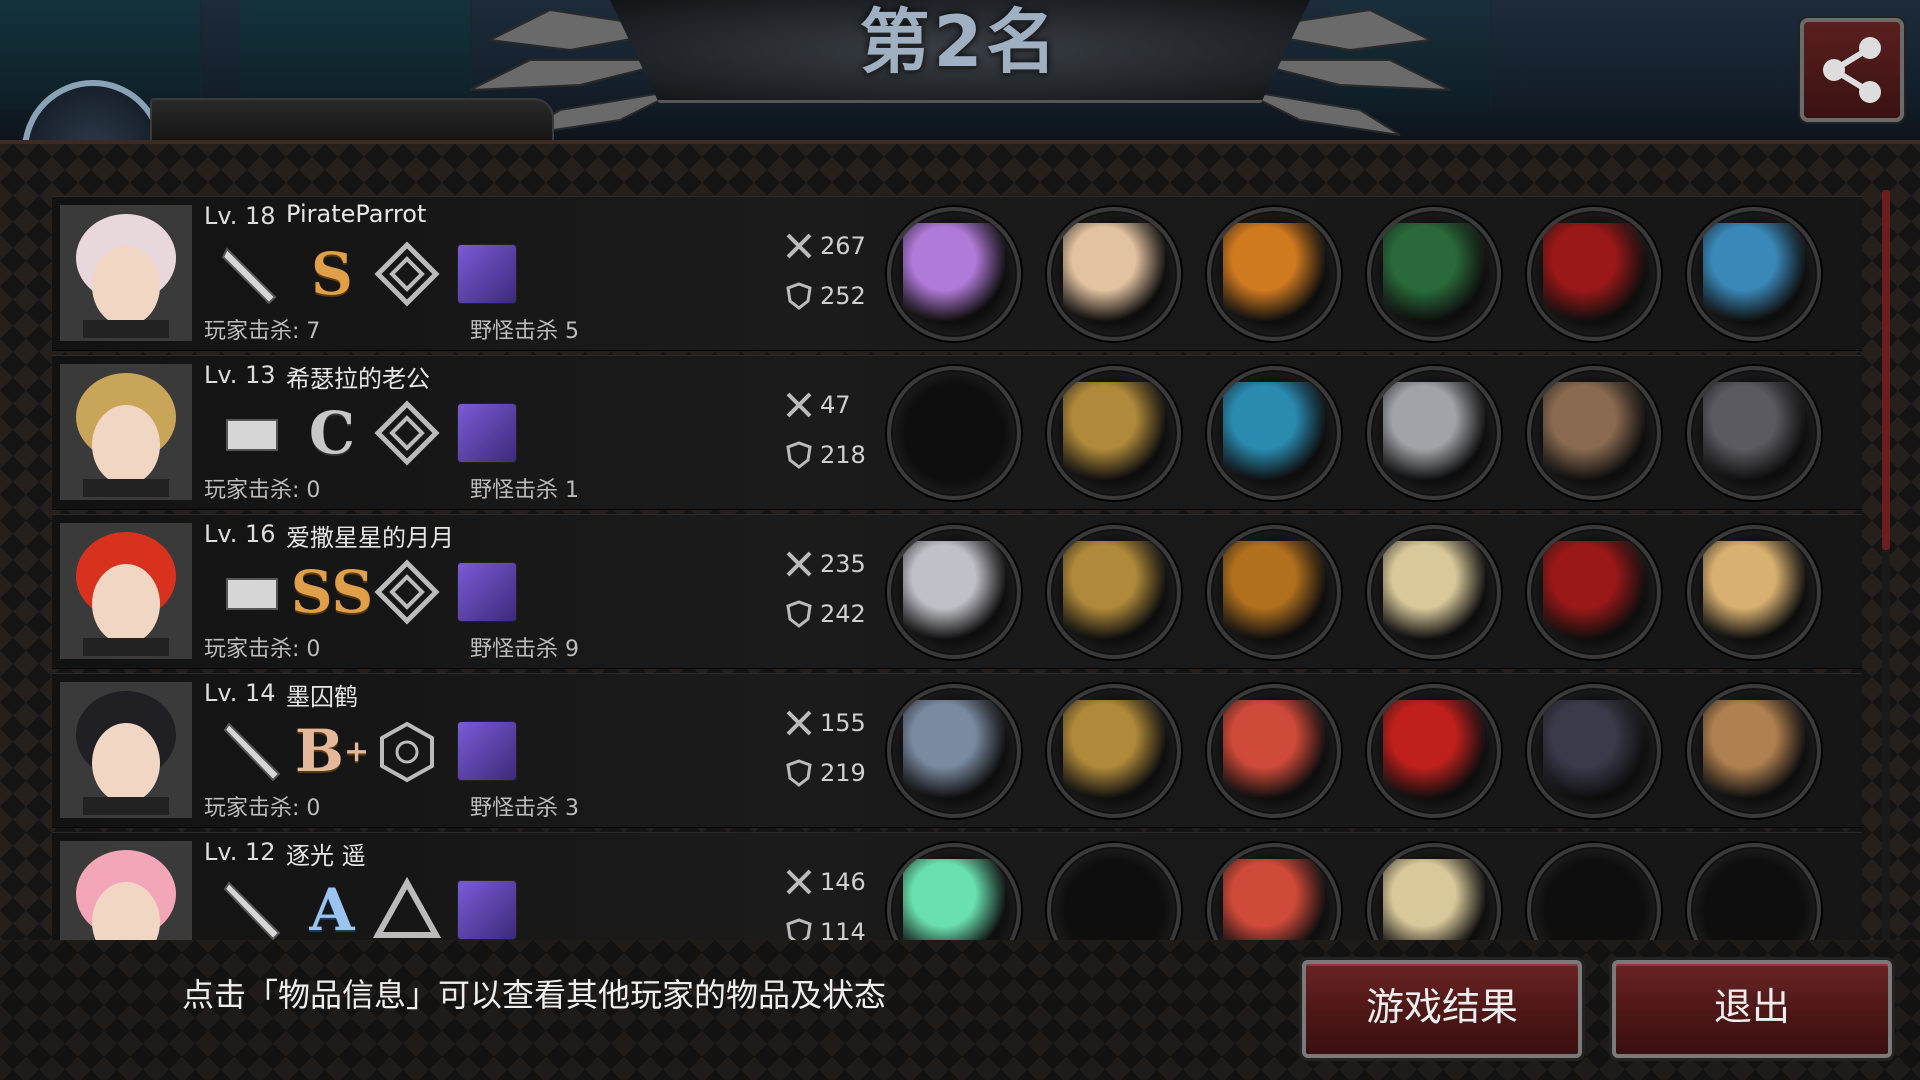  What do you see at coordinates (417, 751) in the screenshot?
I see `player-stat-icons: B +` at bounding box center [417, 751].